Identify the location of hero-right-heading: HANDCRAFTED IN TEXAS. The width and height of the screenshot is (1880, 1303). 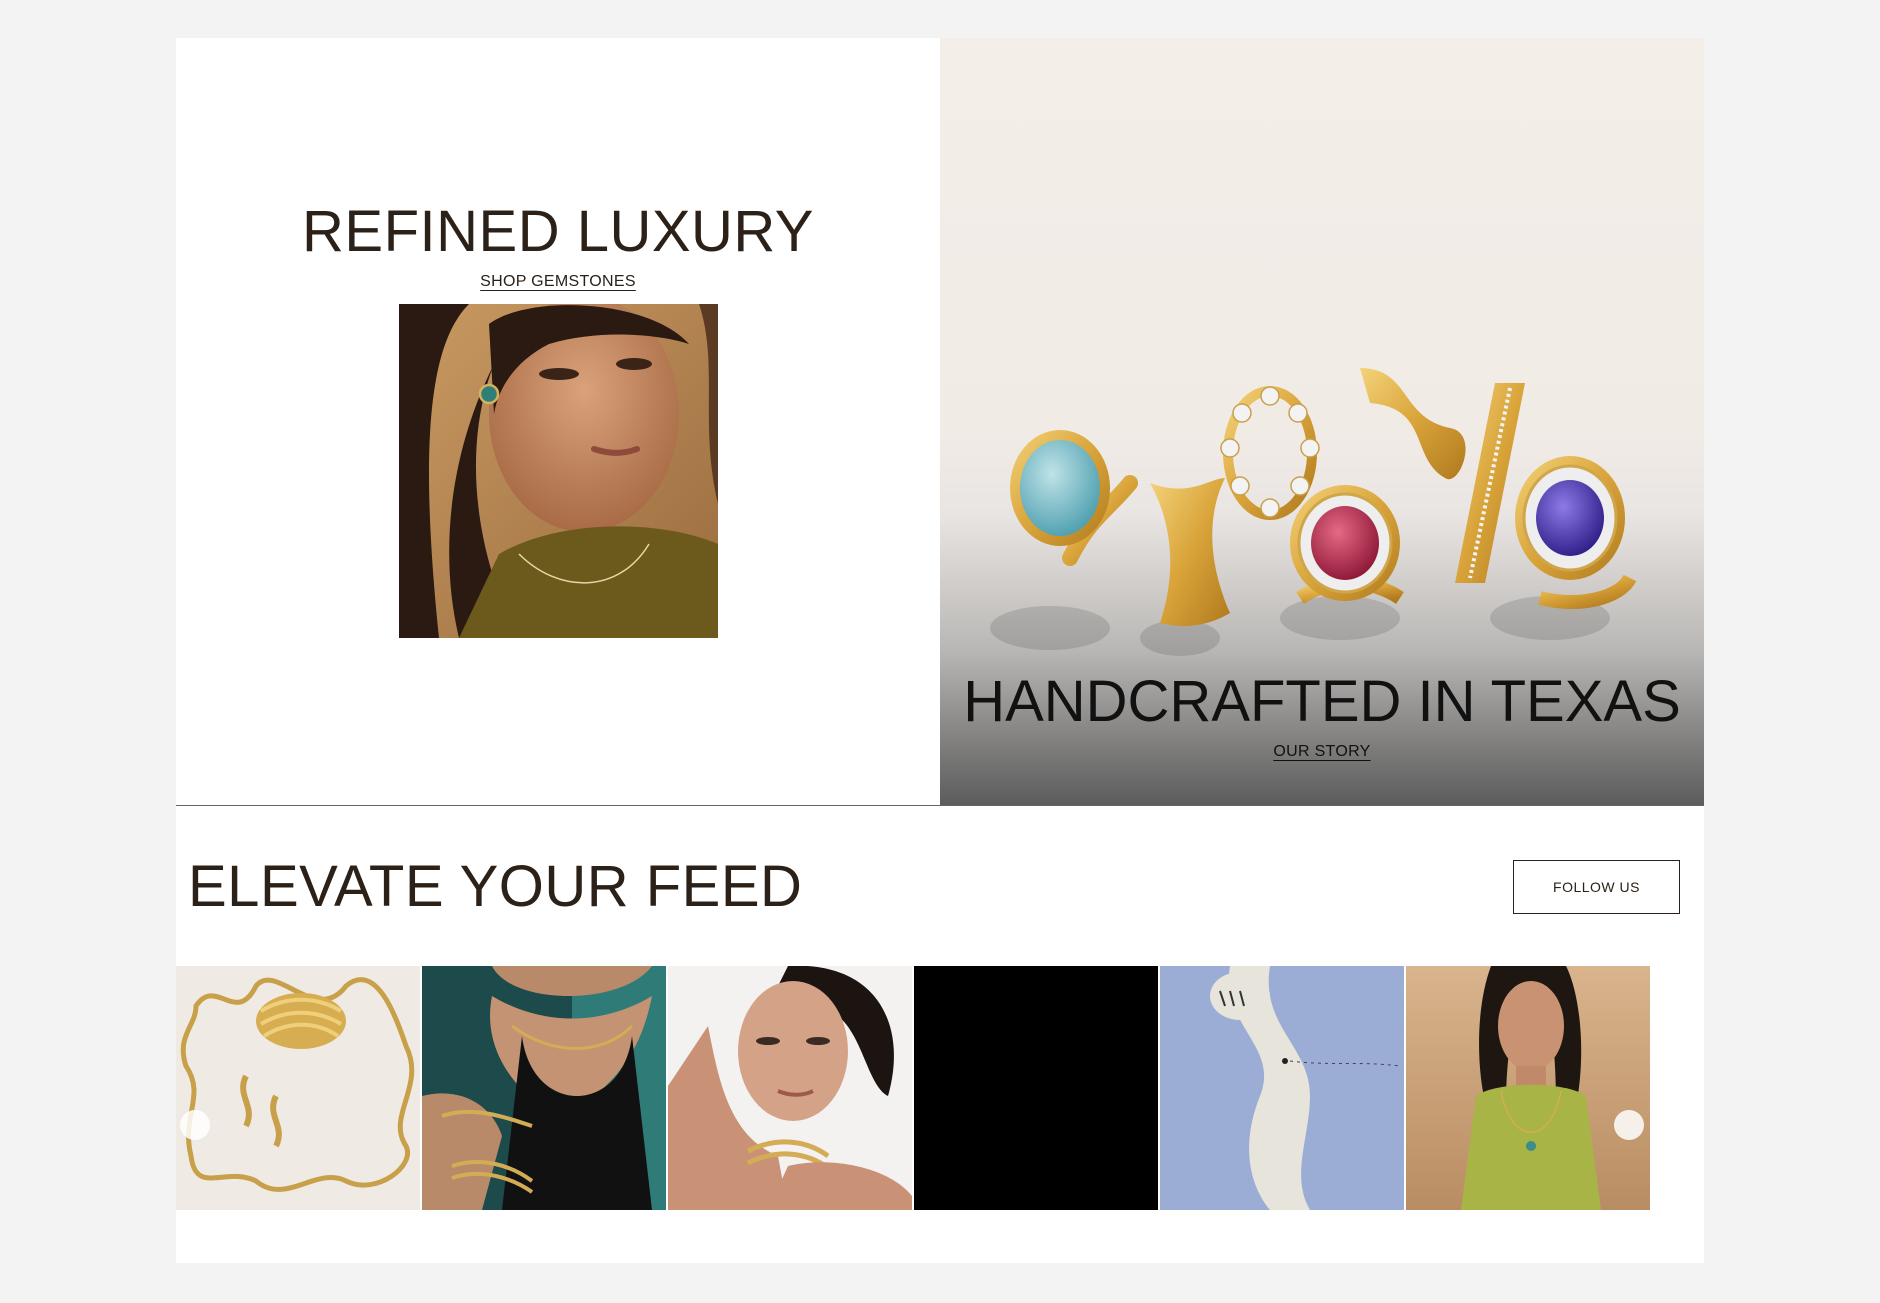
(1322, 701).